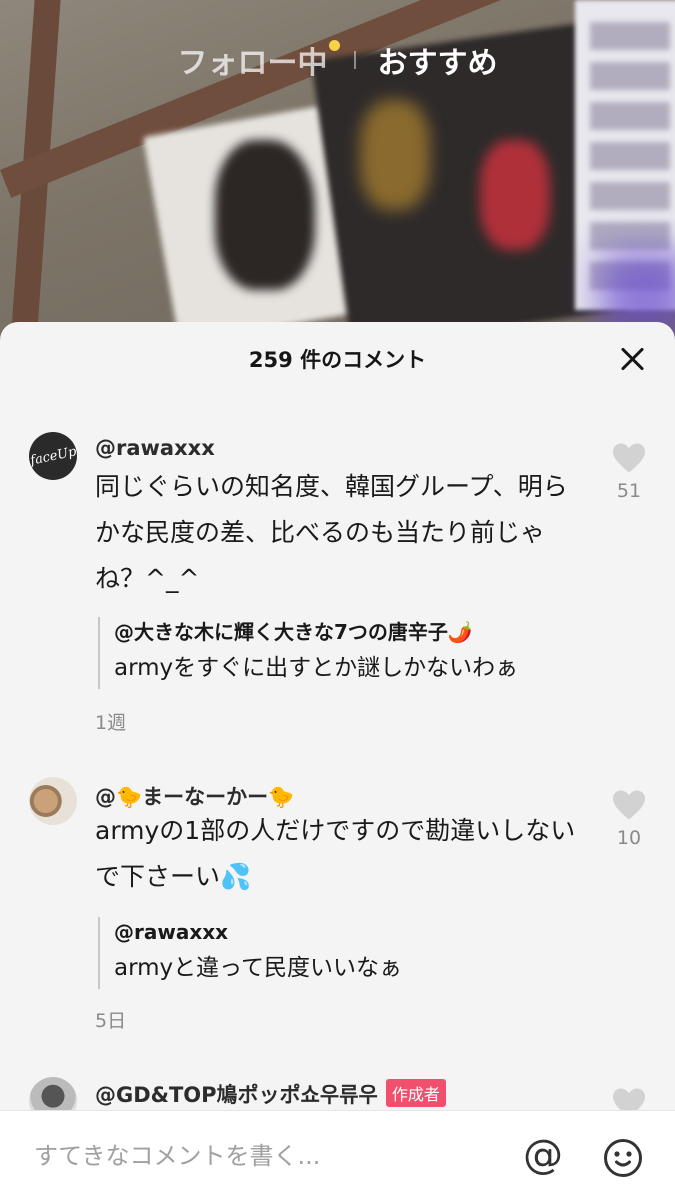  What do you see at coordinates (258, 968) in the screenshot?
I see `reply-text: armyと違って民度いいなぁ` at bounding box center [258, 968].